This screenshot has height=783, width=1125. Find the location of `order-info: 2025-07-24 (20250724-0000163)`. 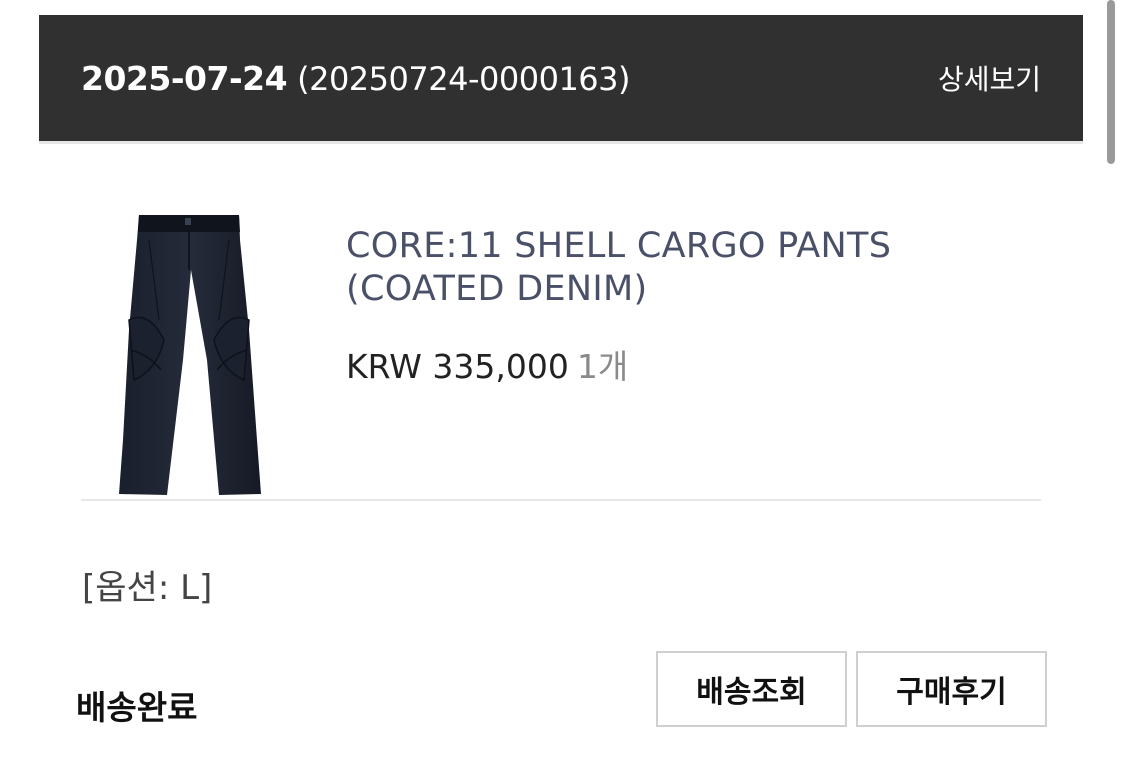

order-info: 2025-07-24 (20250724-0000163) is located at coordinates (355, 78).